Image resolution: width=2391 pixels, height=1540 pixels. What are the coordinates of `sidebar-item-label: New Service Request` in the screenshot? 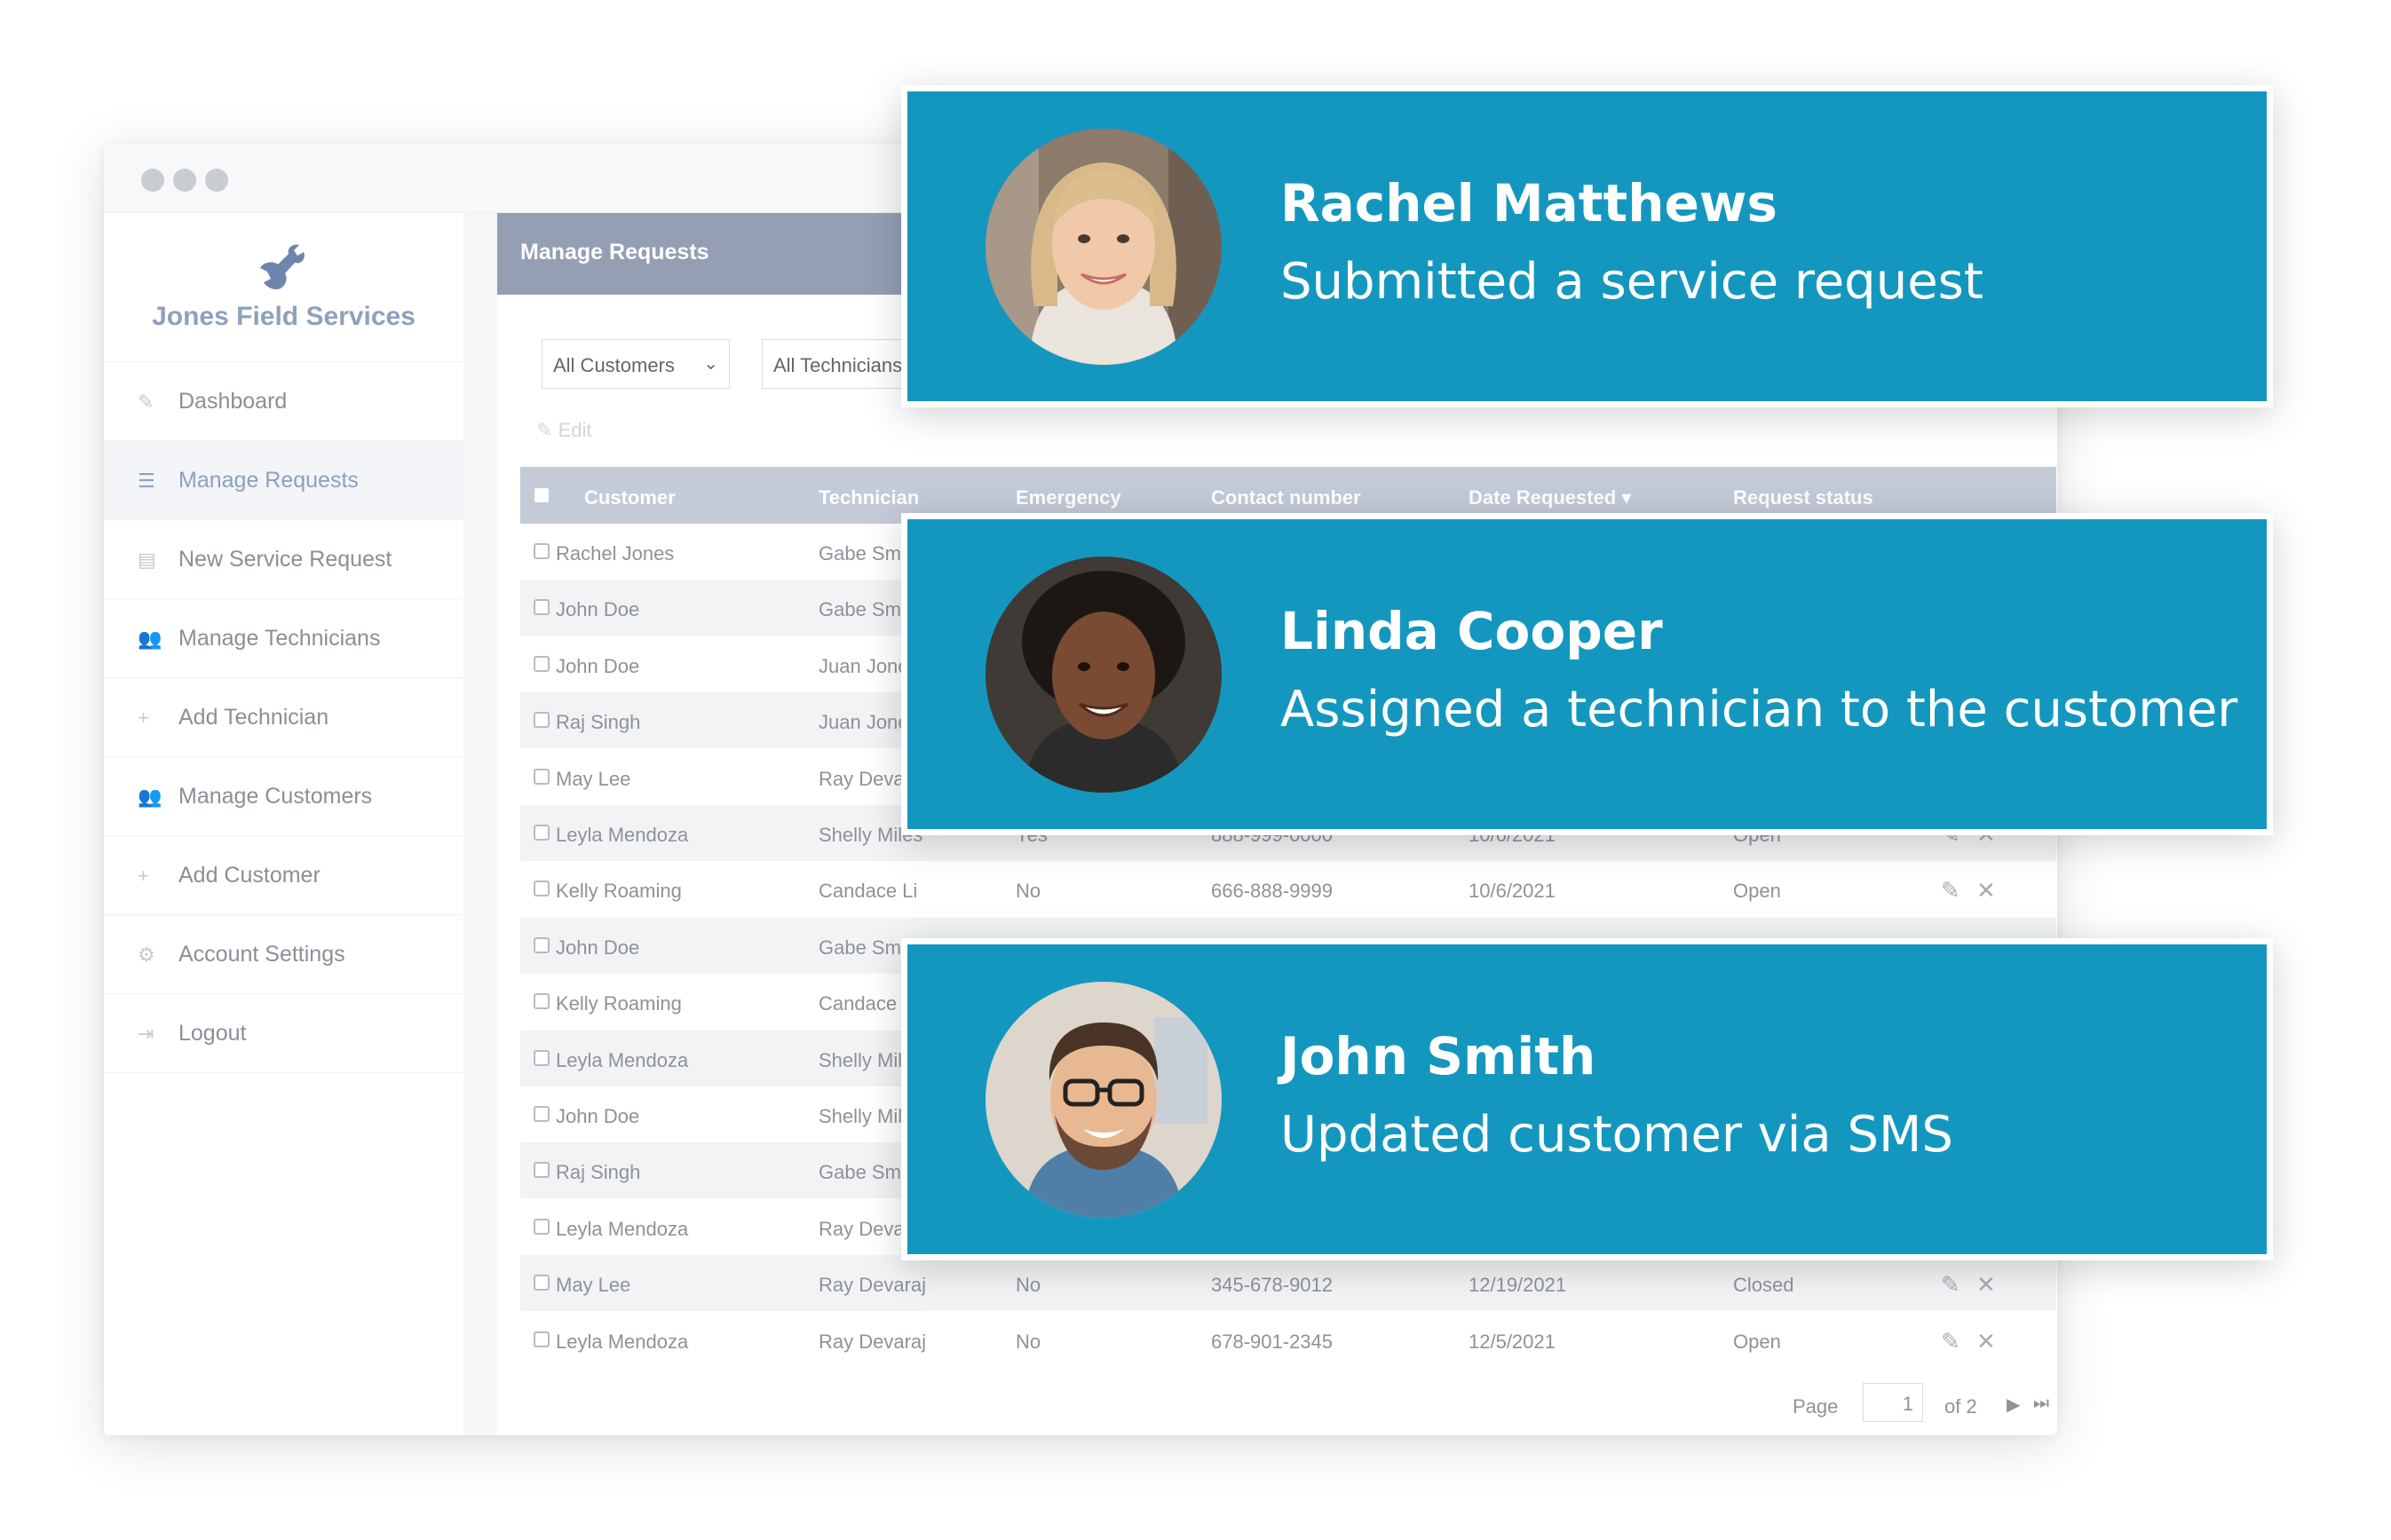 It's located at (285, 559).